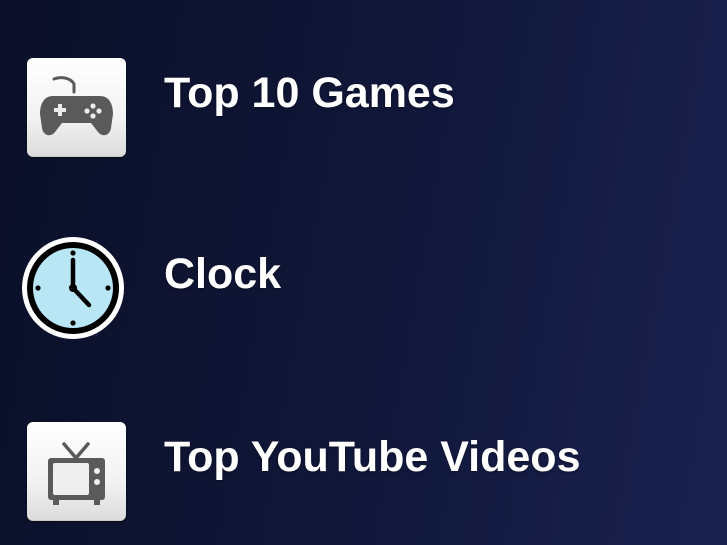 The height and width of the screenshot is (545, 727). Describe the element at coordinates (76, 107) in the screenshot. I see `gamepad-icon` at that location.